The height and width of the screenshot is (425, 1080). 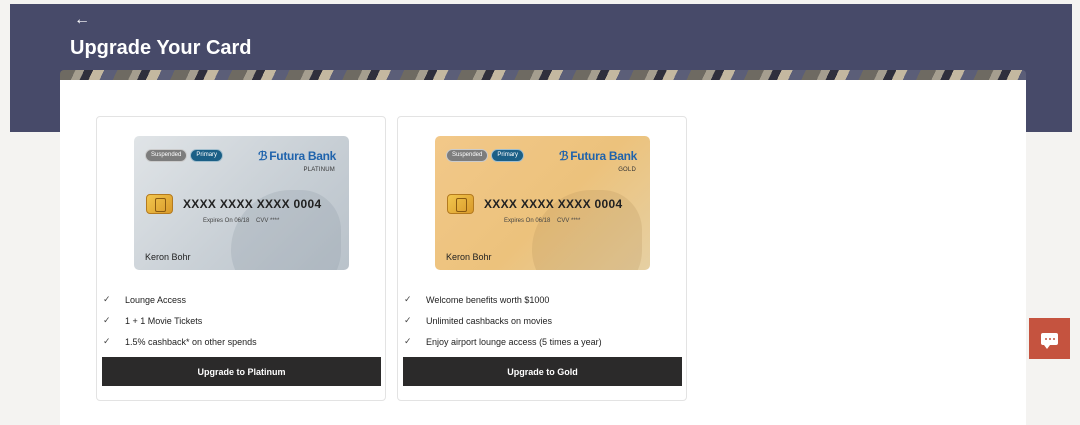 What do you see at coordinates (489, 320) in the screenshot?
I see `benefit-text: Unlimited cashbacks on movies` at bounding box center [489, 320].